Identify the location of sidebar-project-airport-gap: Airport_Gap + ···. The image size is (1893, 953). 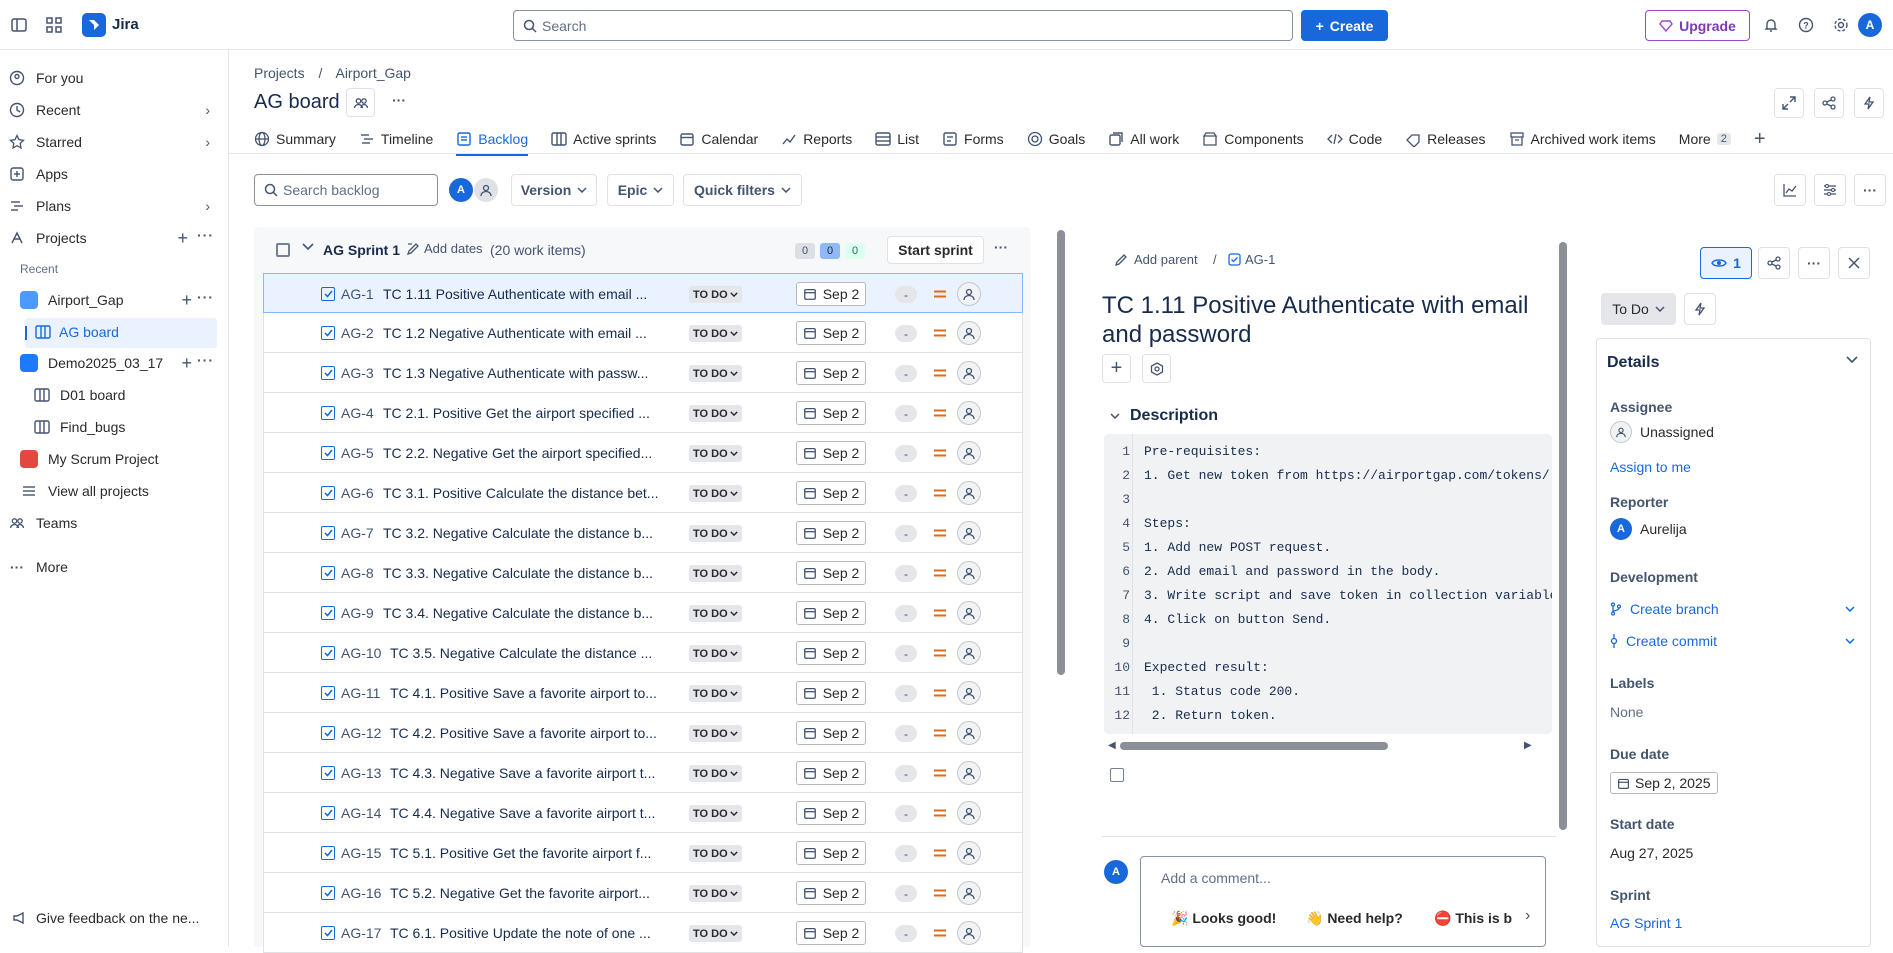
(119, 300).